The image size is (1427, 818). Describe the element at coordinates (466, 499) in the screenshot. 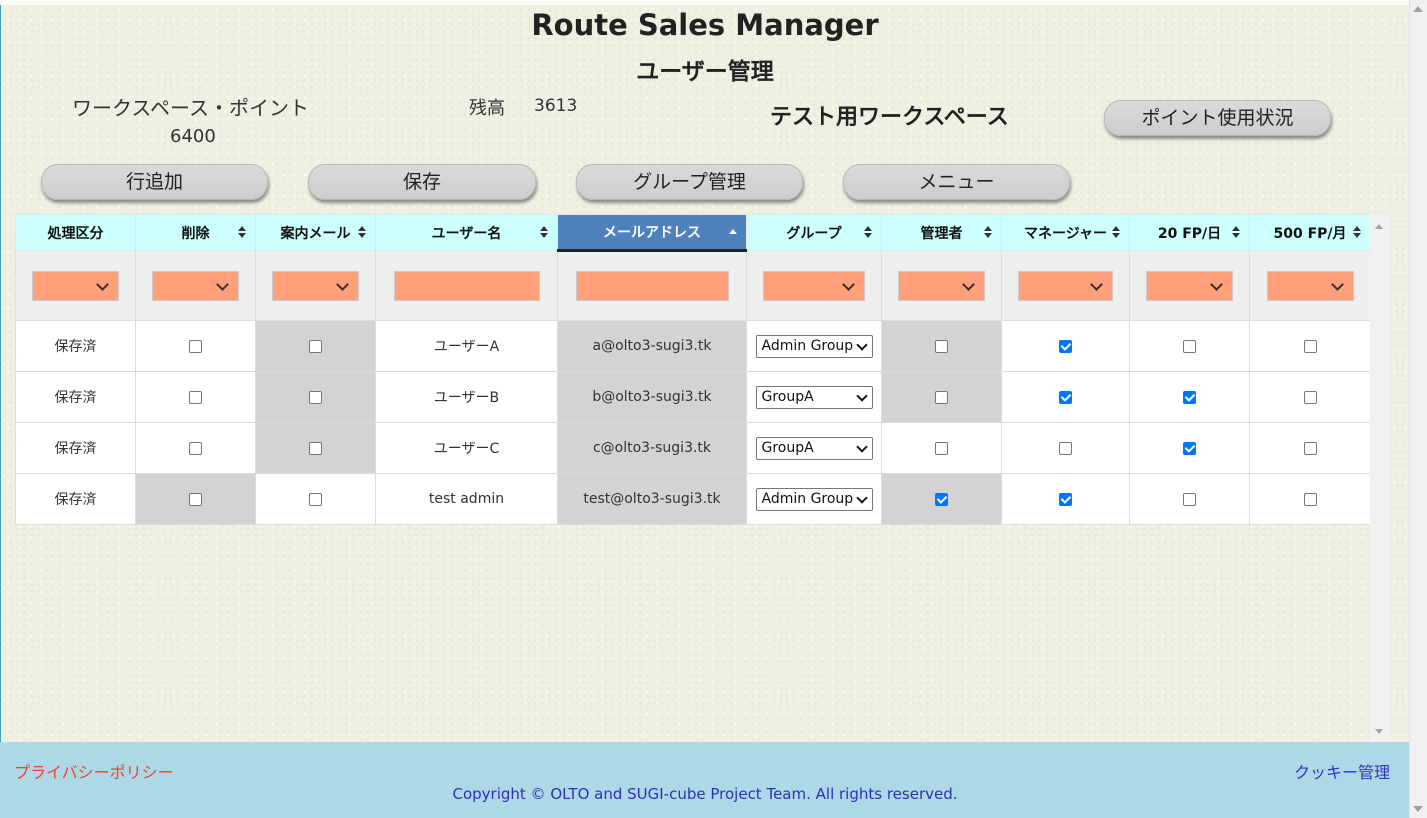

I see `username-cell: test admin` at that location.